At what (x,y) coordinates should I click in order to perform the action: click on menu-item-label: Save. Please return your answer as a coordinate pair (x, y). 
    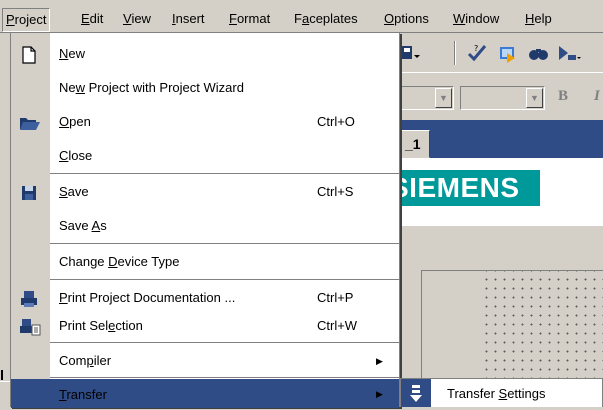
    Looking at the image, I should click on (74, 191).